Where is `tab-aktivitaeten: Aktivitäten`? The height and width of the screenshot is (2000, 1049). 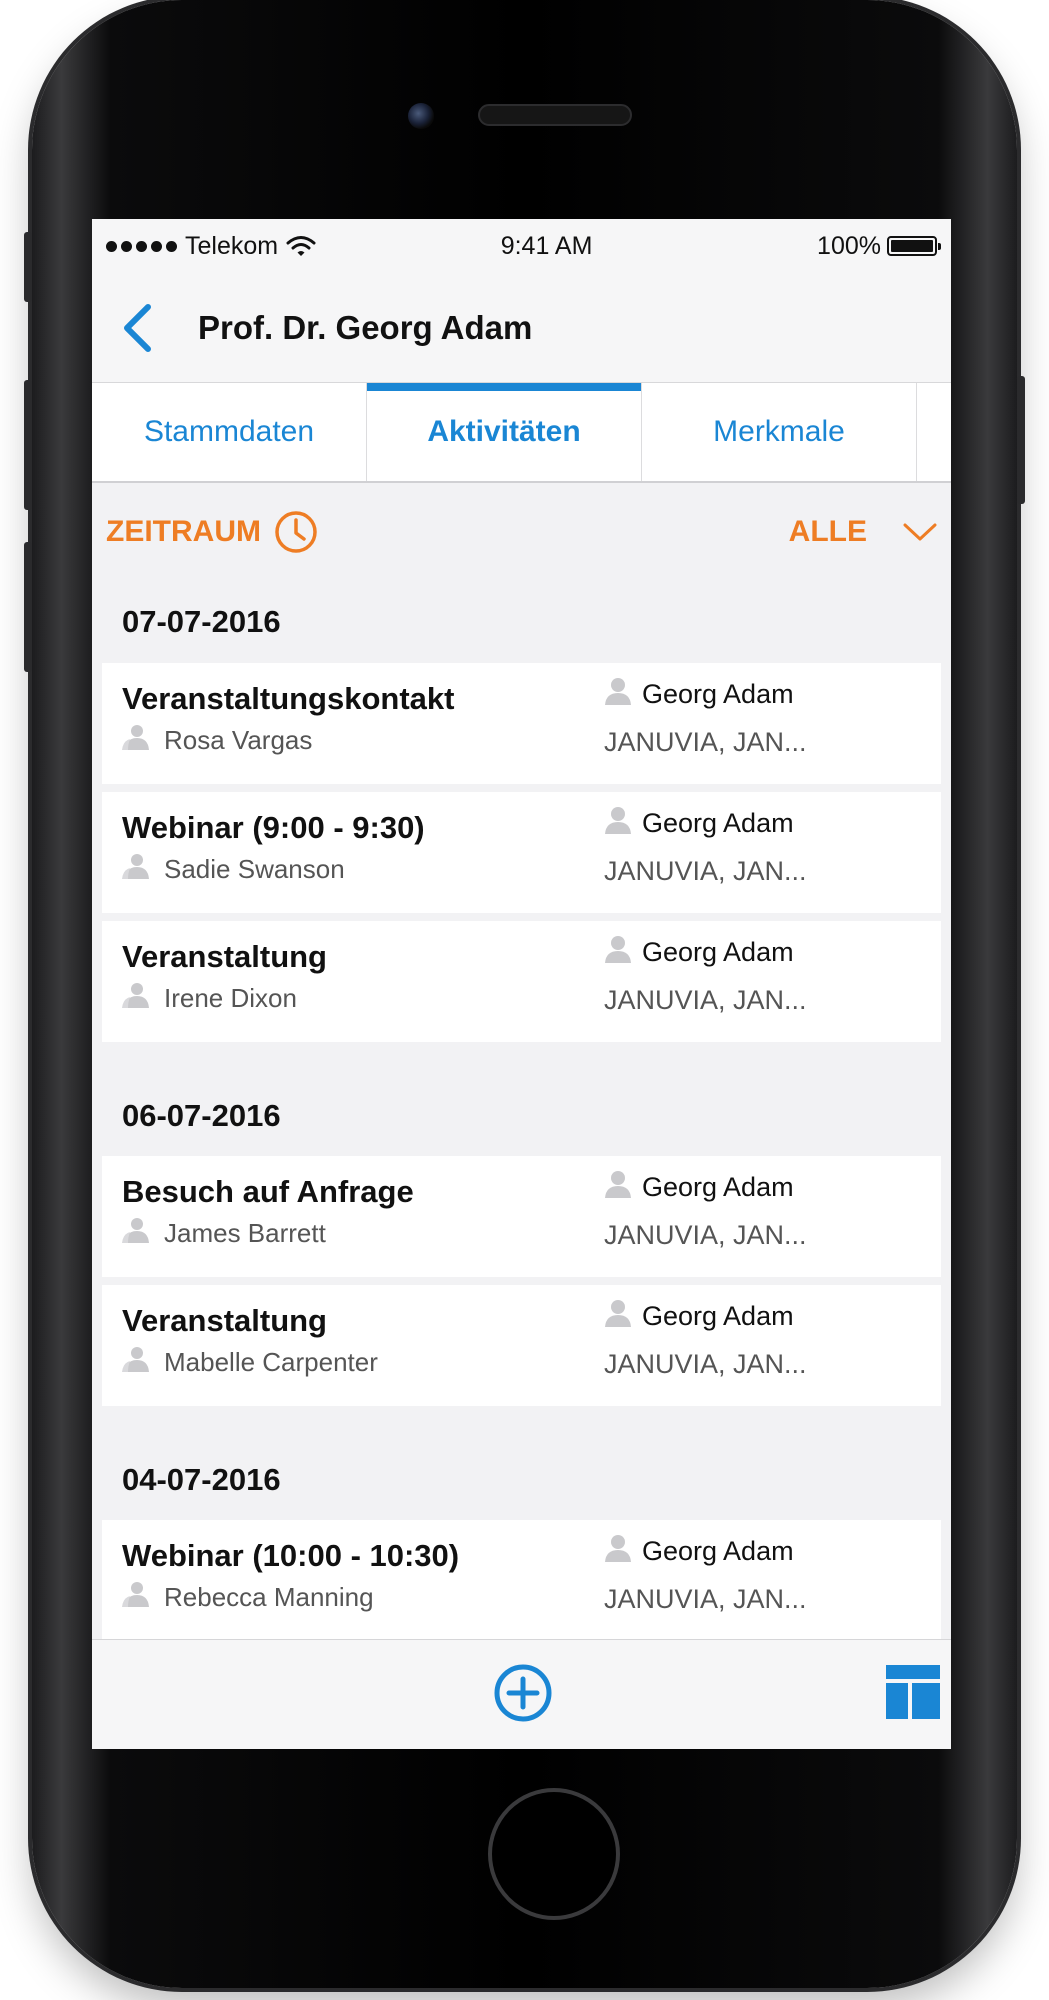 tab-aktivitaeten: Aktivitäten is located at coordinates (504, 432).